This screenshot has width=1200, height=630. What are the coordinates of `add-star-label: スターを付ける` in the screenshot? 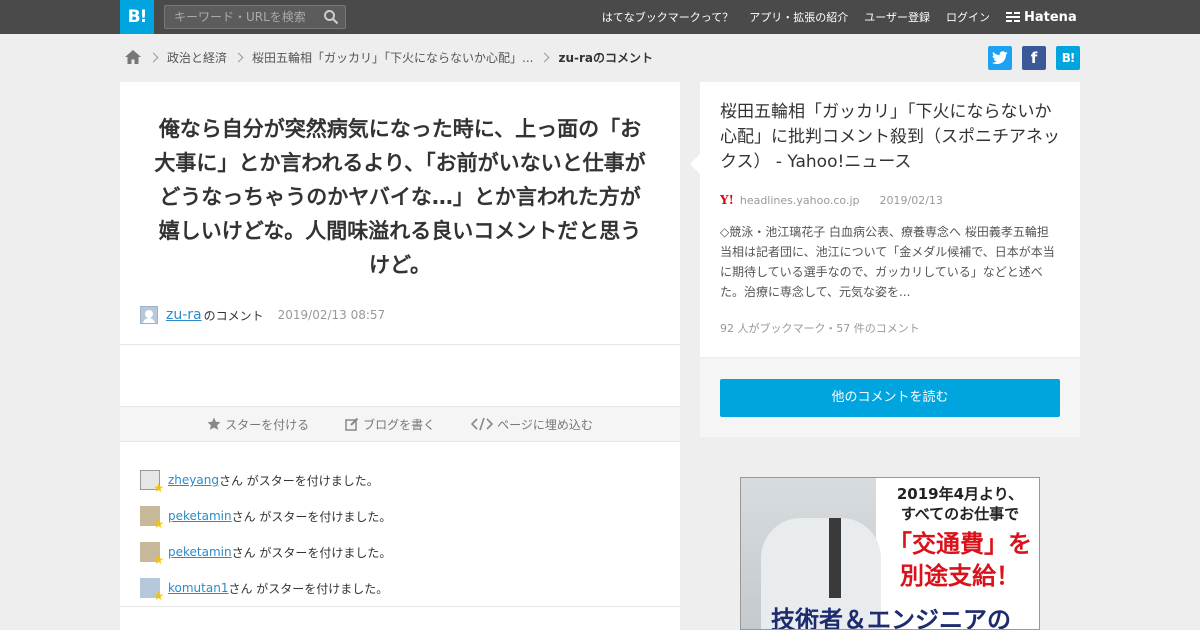 It's located at (267, 424).